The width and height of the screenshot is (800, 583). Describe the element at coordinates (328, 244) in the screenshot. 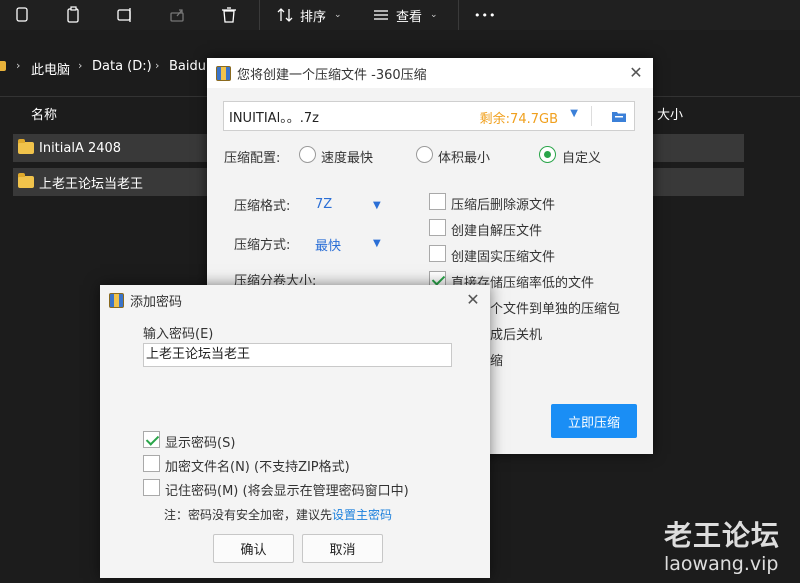

I see `method-select-value: 最快` at that location.